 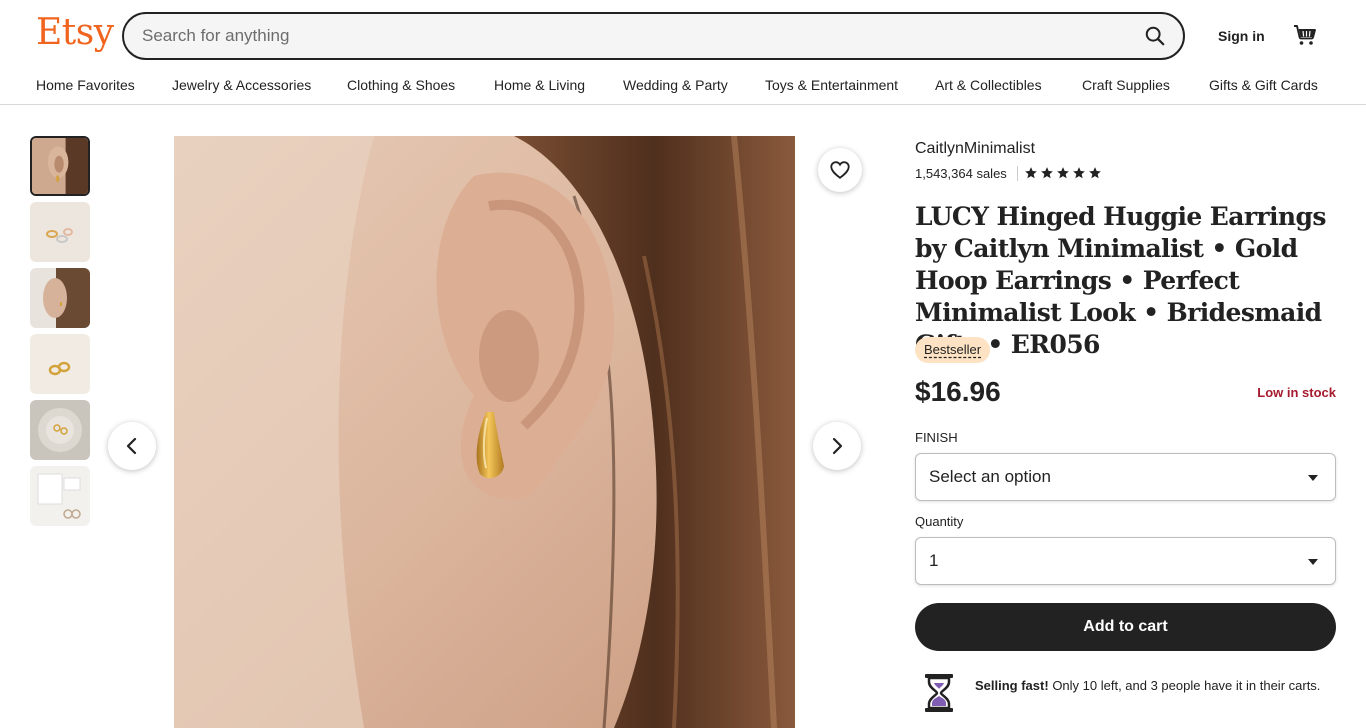 I want to click on price: $16.96, so click(x=958, y=391).